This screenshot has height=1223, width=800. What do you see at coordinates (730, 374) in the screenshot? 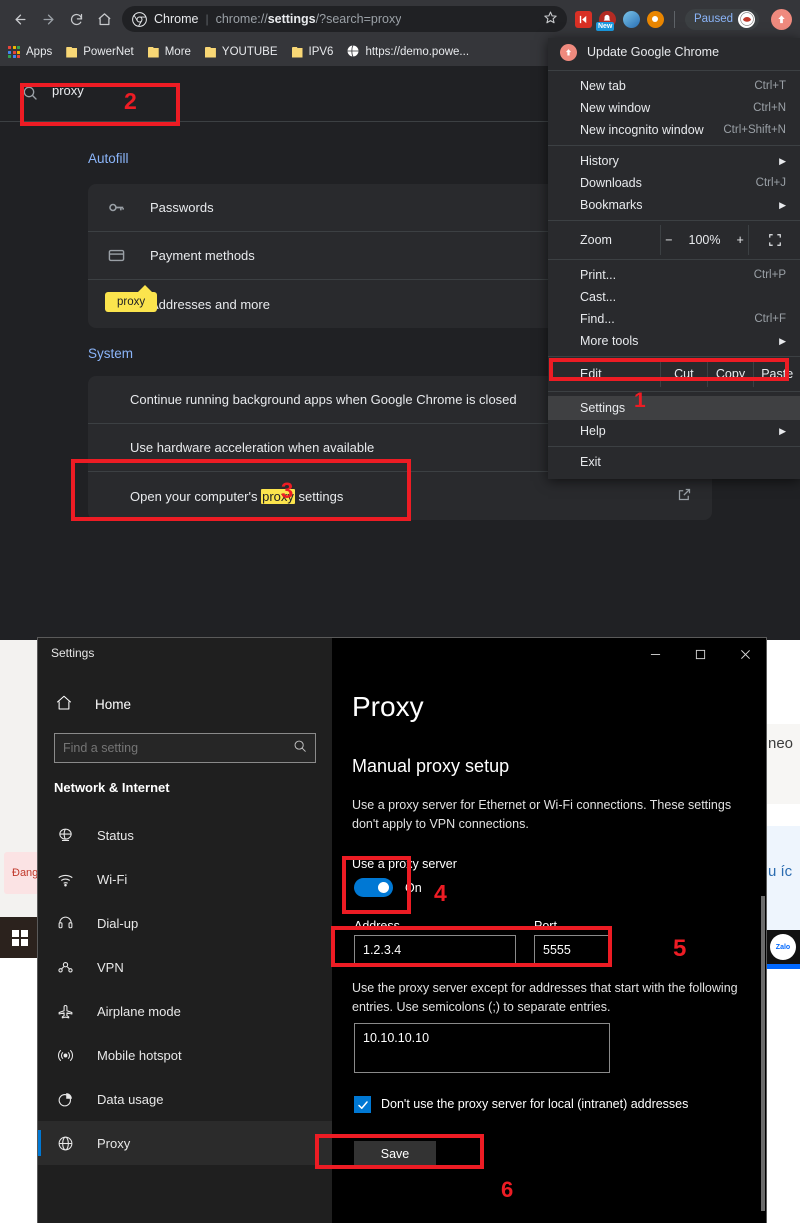
I see `menu-item-copy: Copy` at bounding box center [730, 374].